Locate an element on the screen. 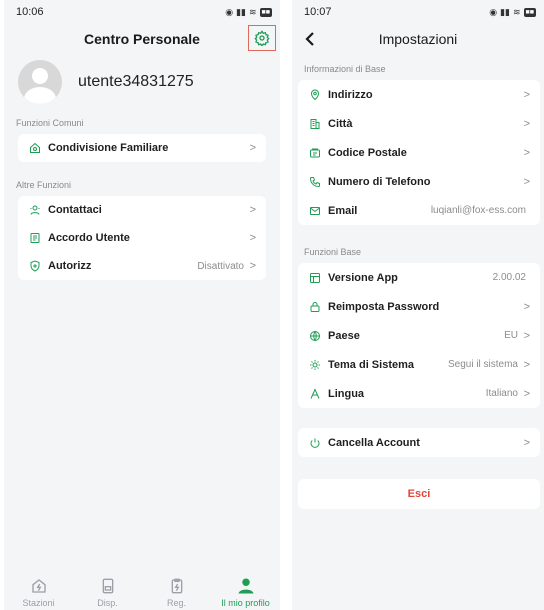  menu-item-app-version: Versione App 2.00.02 is located at coordinates (419, 277).